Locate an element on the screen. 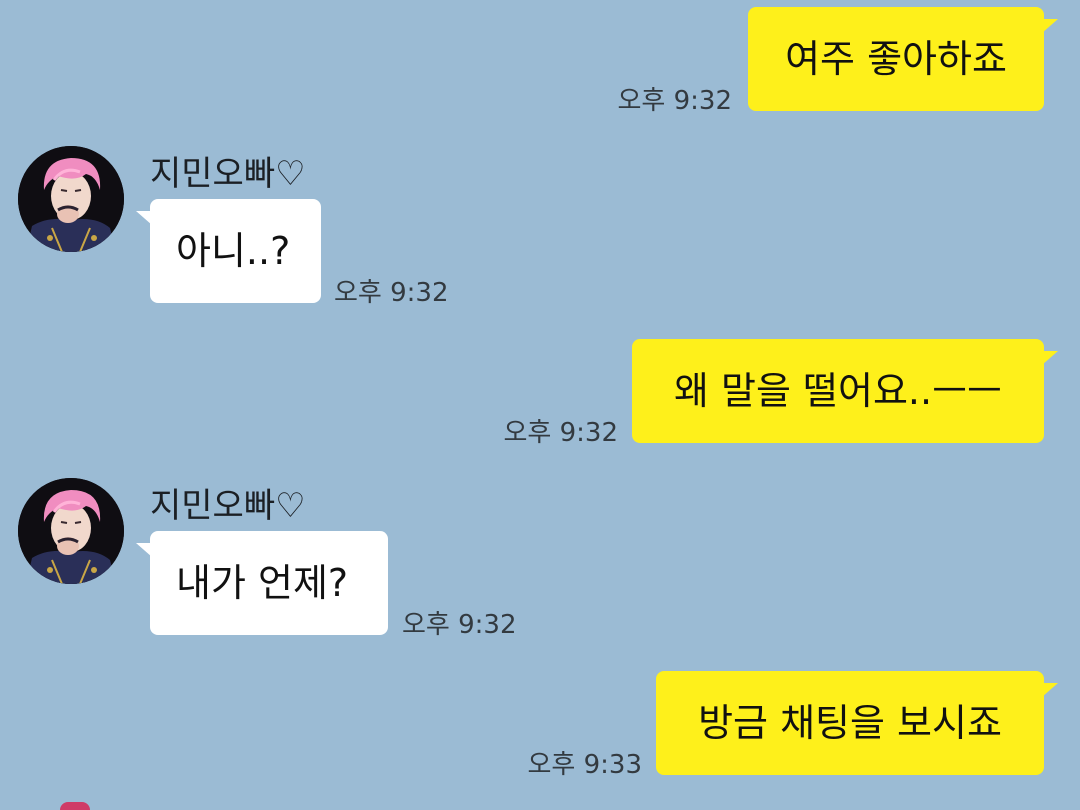 This screenshot has height=810, width=1080. next-avatar-edge is located at coordinates (75, 806).